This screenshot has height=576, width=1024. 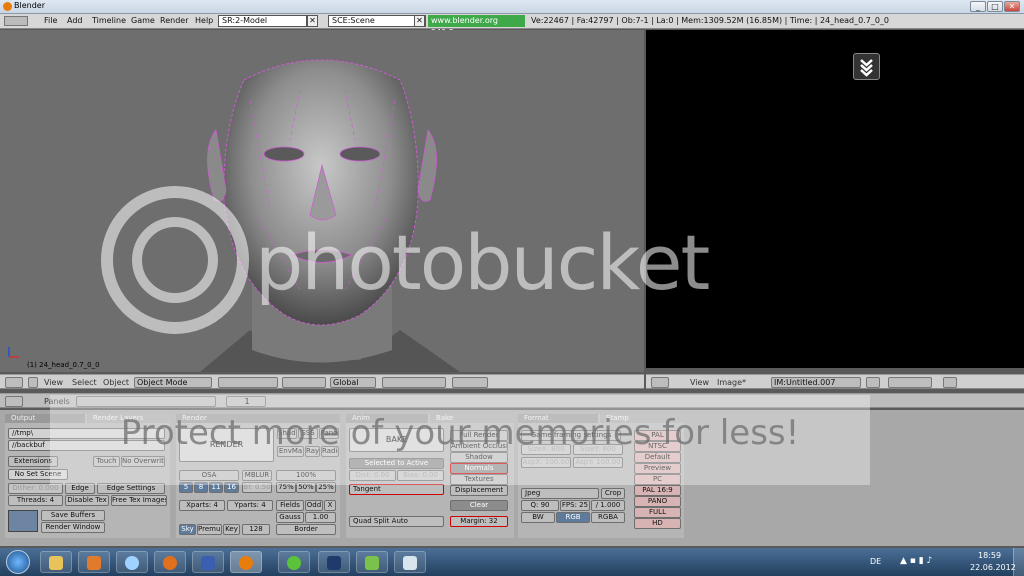 I want to click on maximize-button: □, so click(x=995, y=6).